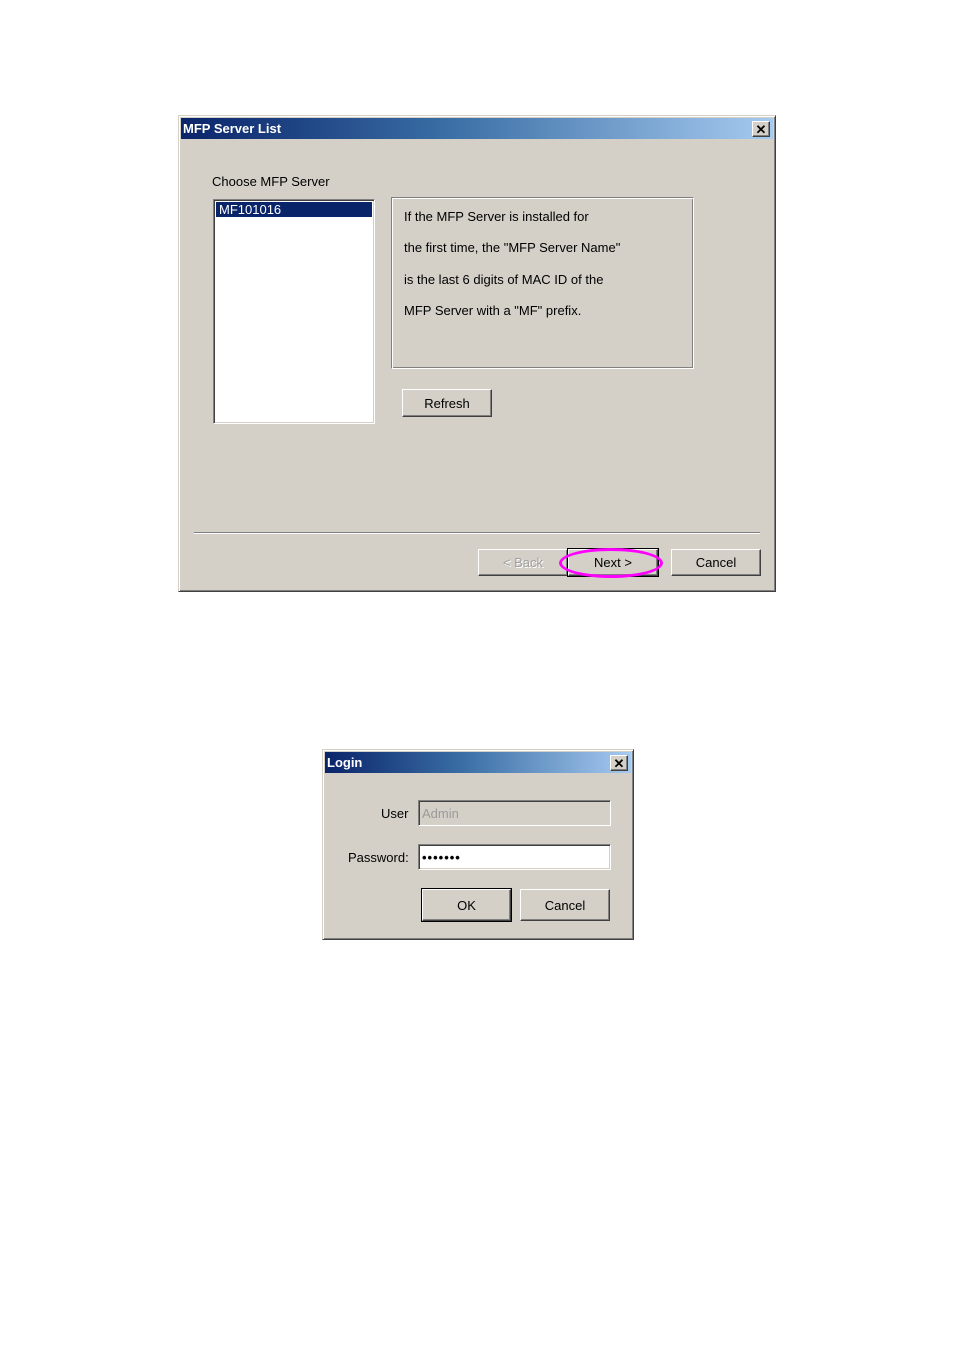 The height and width of the screenshot is (1350, 954). Describe the element at coordinates (523, 562) in the screenshot. I see `back-button: < Back` at that location.